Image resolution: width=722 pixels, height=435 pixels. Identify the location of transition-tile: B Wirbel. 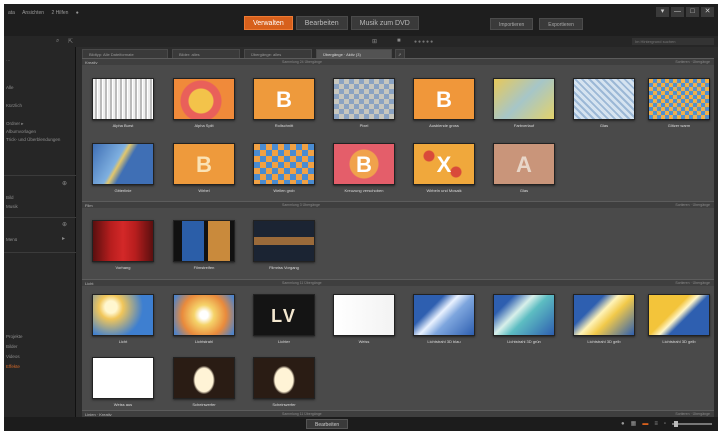
(204, 168).